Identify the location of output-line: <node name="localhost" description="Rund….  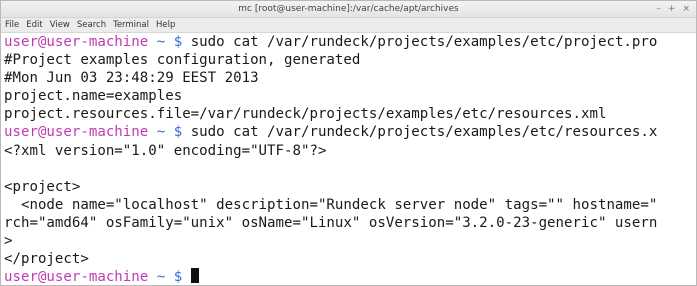
(331, 204).